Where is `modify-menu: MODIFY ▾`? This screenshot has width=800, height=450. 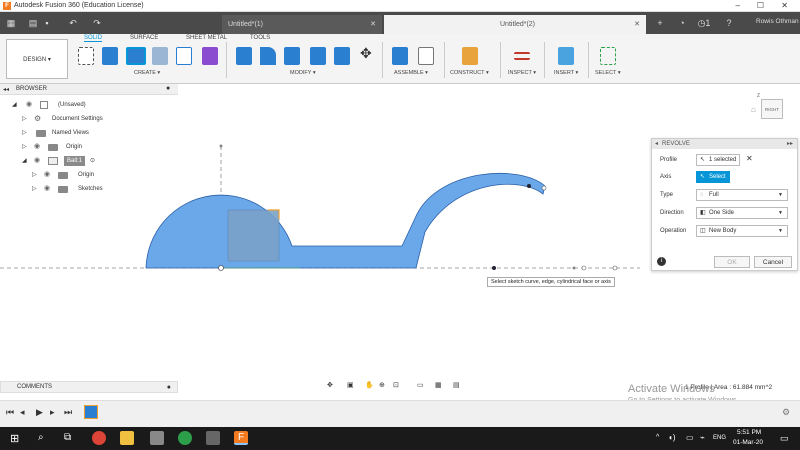 modify-menu: MODIFY ▾ is located at coordinates (303, 73).